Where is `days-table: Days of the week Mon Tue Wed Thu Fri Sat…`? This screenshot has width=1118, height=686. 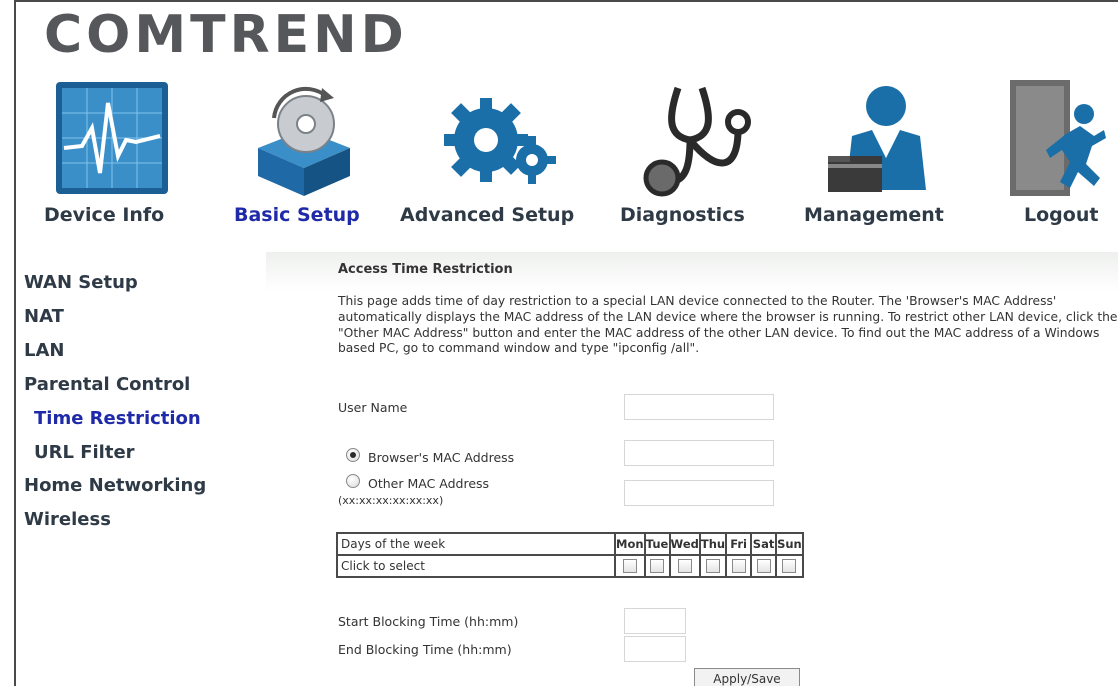
days-table: Days of the week Mon Tue Wed Thu Fri Sat… is located at coordinates (570, 555).